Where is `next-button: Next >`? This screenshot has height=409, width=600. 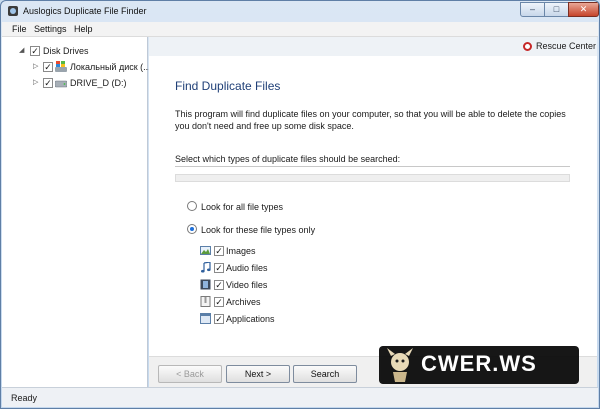 next-button: Next > is located at coordinates (258, 374).